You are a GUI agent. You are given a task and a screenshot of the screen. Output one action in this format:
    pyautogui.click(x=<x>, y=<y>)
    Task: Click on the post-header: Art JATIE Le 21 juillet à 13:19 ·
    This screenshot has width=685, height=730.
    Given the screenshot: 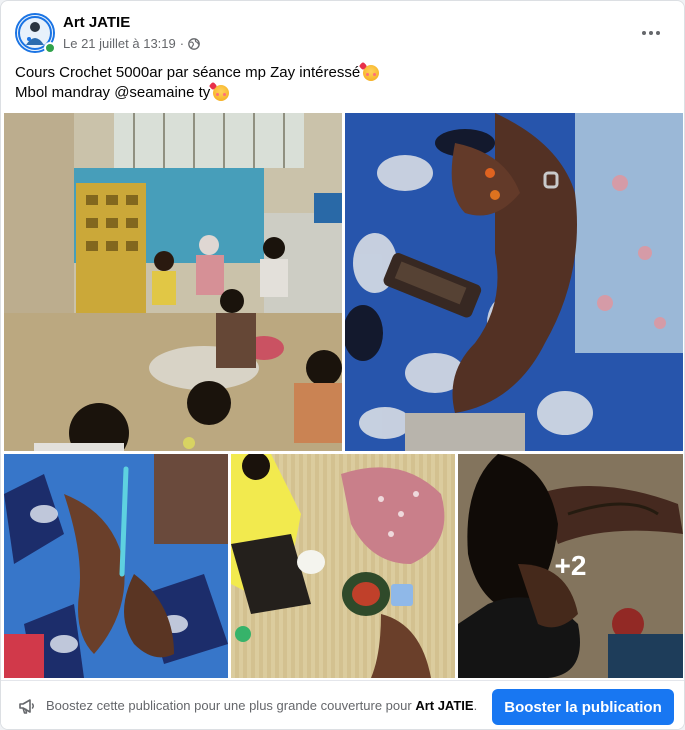 What is the action you would take?
    pyautogui.click(x=342, y=35)
    